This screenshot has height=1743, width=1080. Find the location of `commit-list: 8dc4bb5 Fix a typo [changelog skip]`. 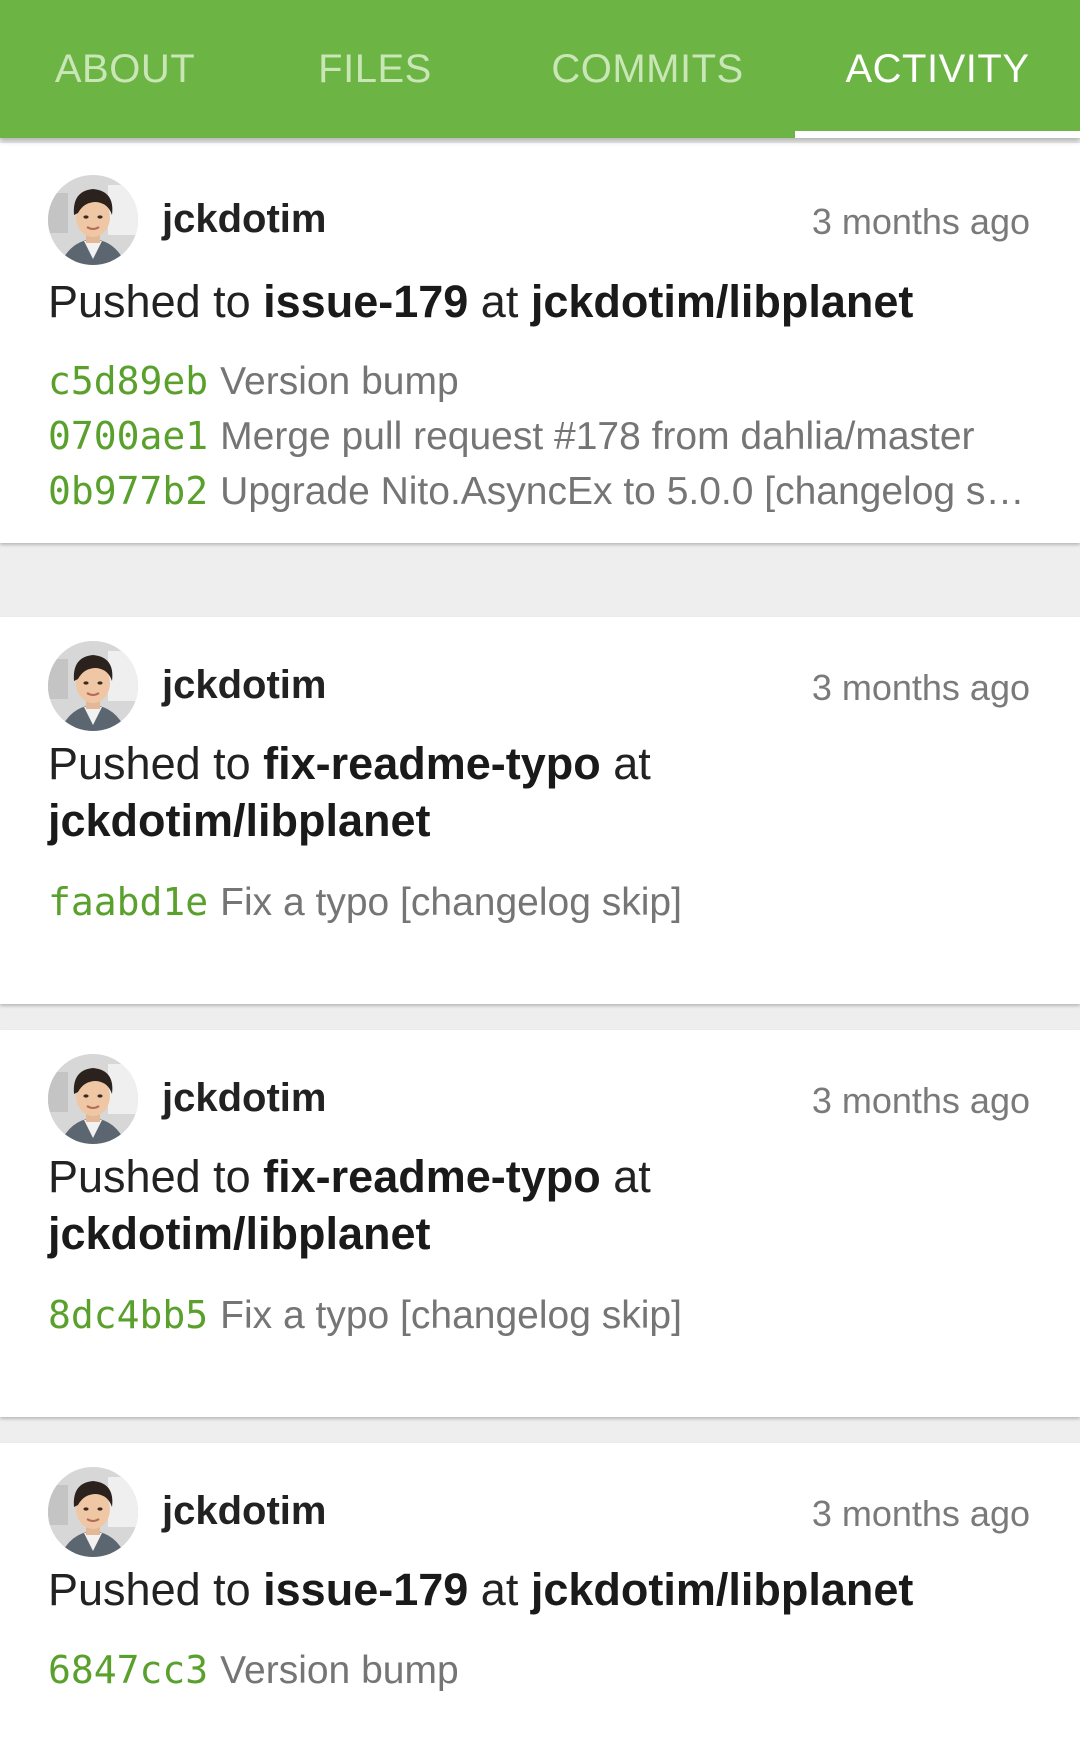

commit-list: 8dc4bb5 Fix a typo [changelog skip] is located at coordinates (538, 1315).